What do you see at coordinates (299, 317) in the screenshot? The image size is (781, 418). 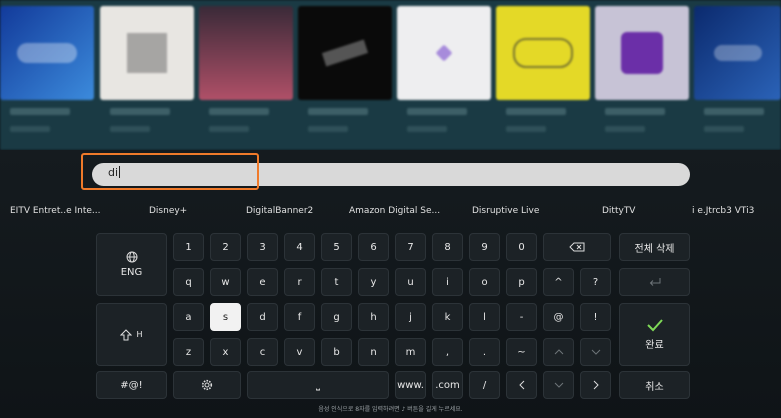 I see `key-f: f` at bounding box center [299, 317].